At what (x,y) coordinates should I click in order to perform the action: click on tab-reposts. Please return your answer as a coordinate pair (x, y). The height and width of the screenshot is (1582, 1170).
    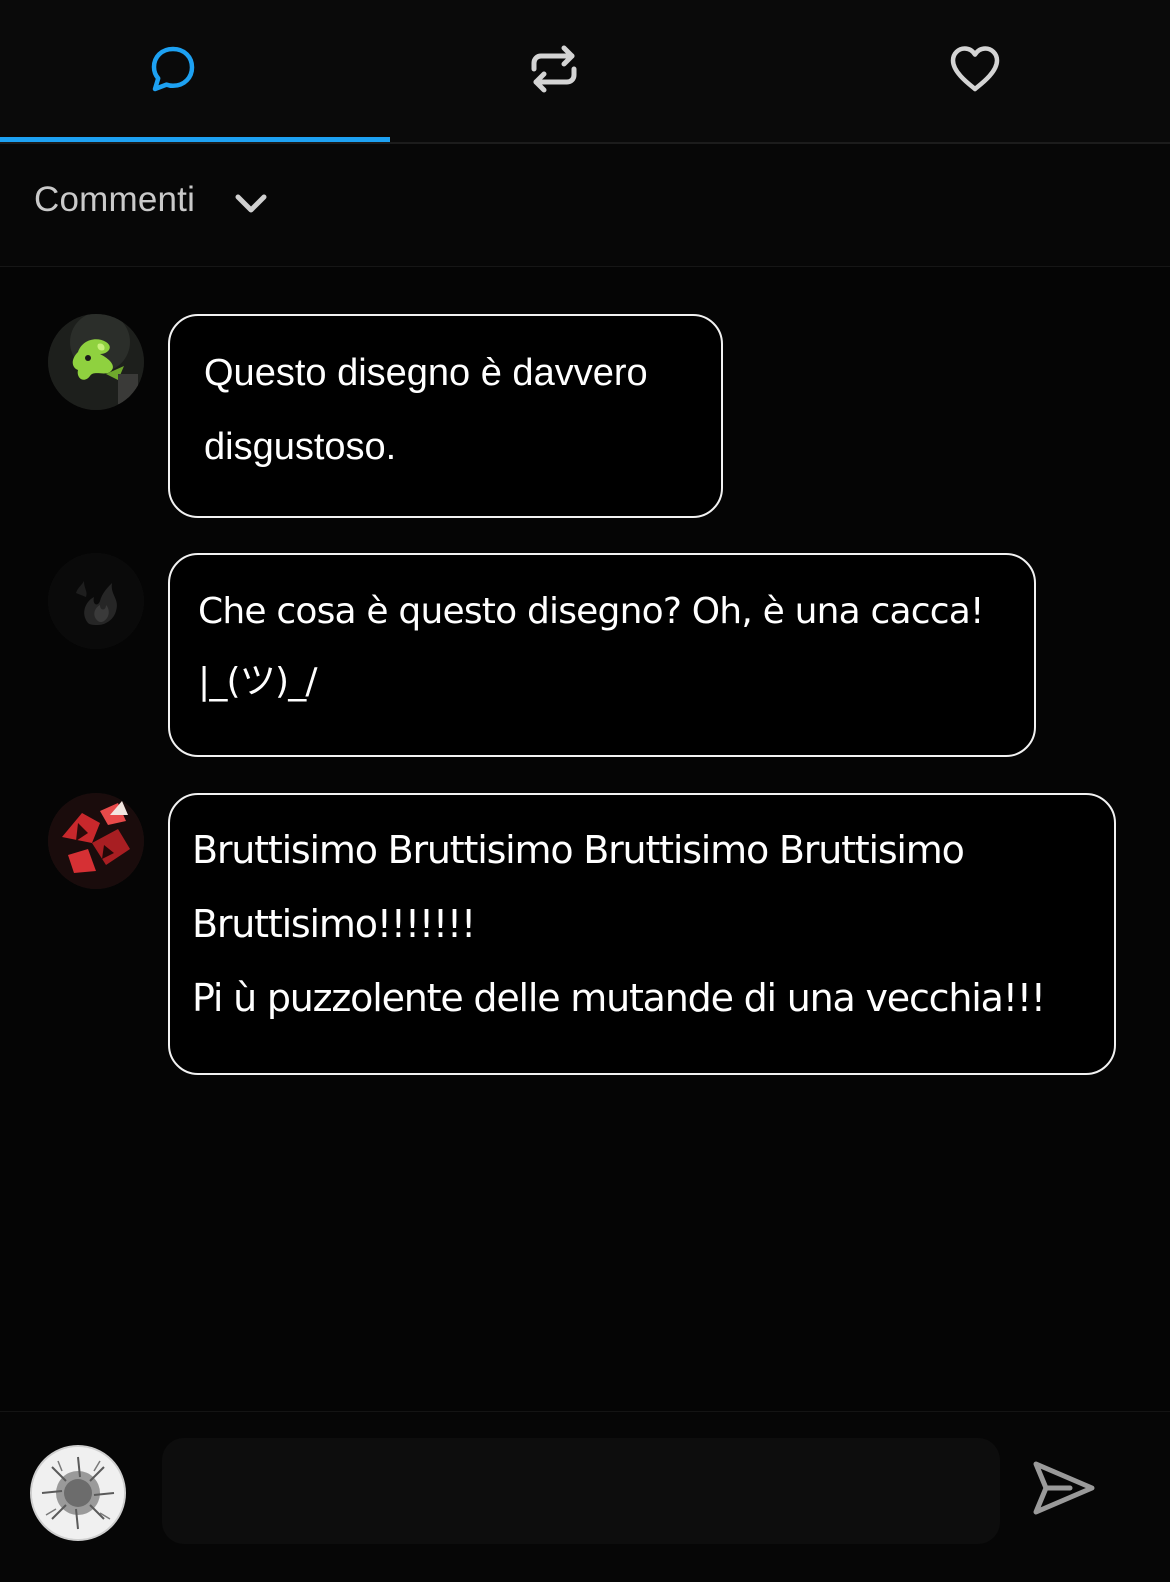
    Looking at the image, I should click on (585, 71).